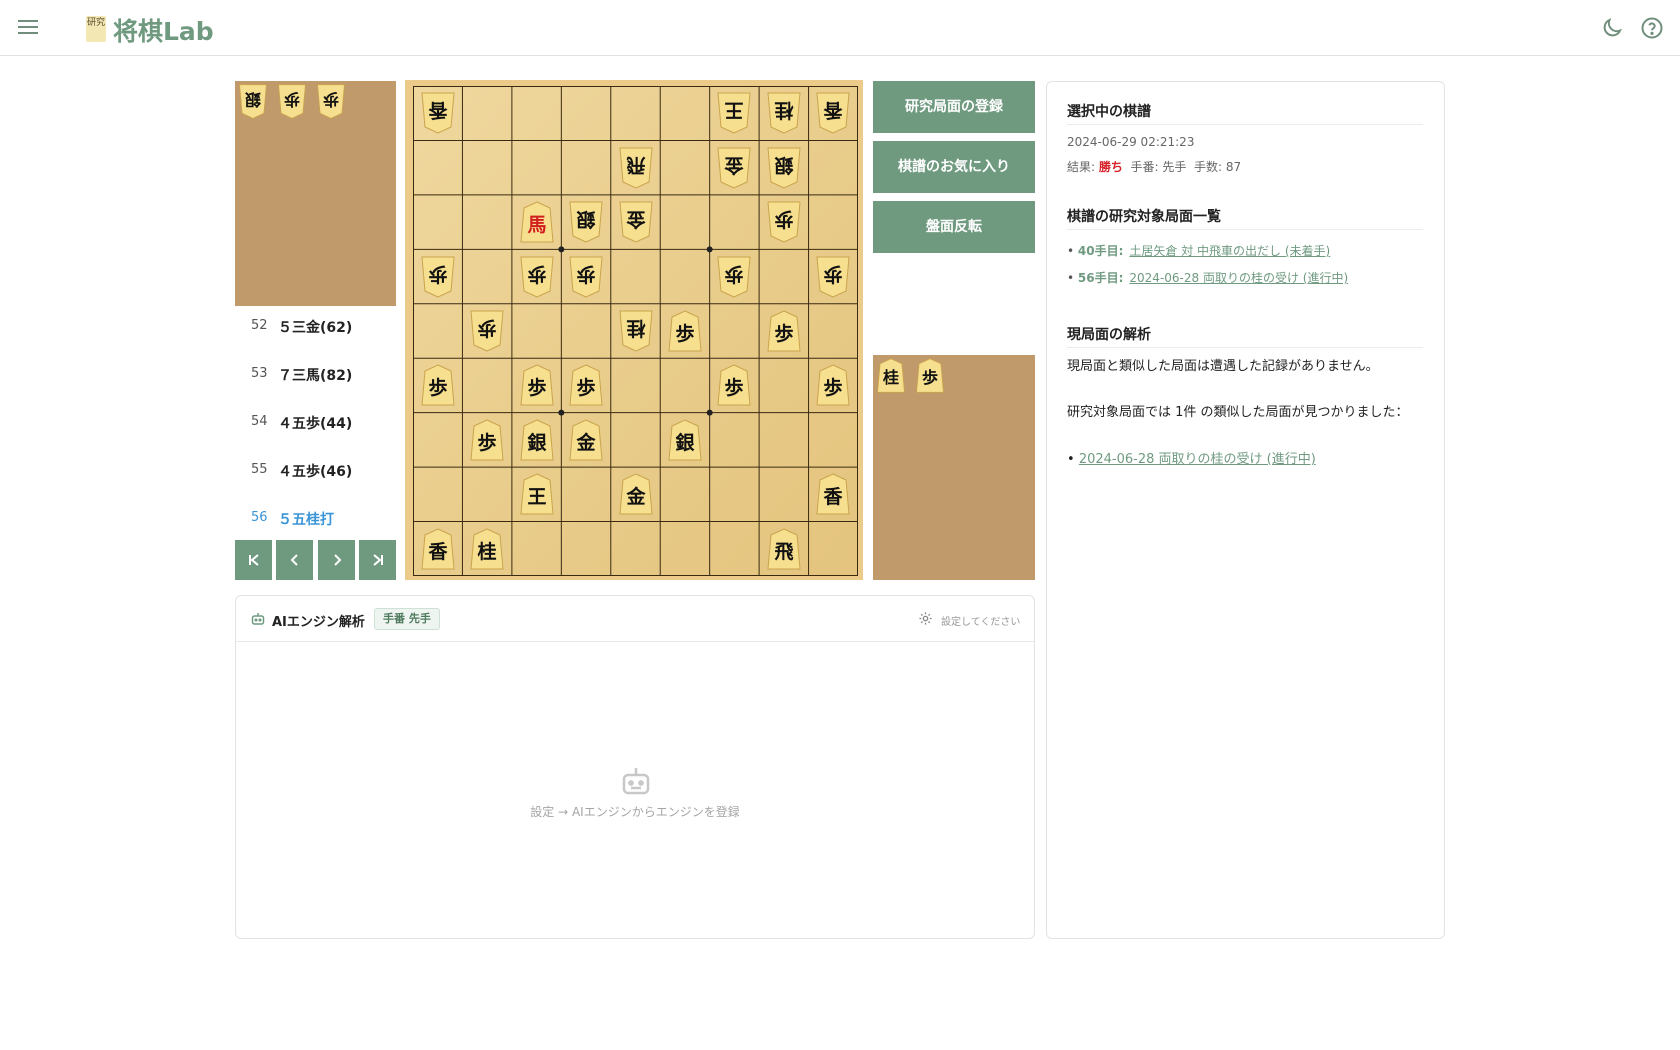 The height and width of the screenshot is (1050, 1680). I want to click on last-move-button, so click(377, 560).